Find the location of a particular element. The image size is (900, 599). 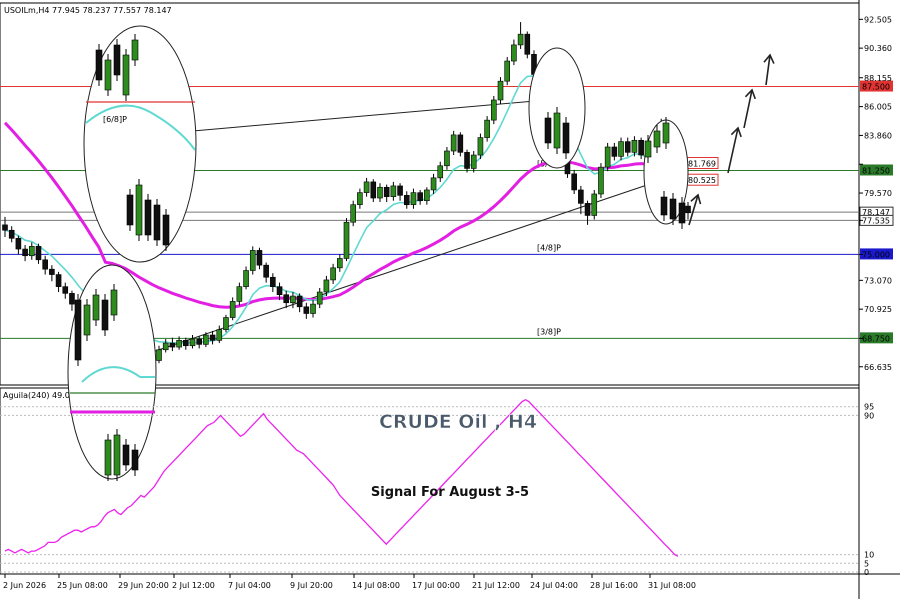

time-tick-label: 25 Jun 08:00 is located at coordinates (82, 585).